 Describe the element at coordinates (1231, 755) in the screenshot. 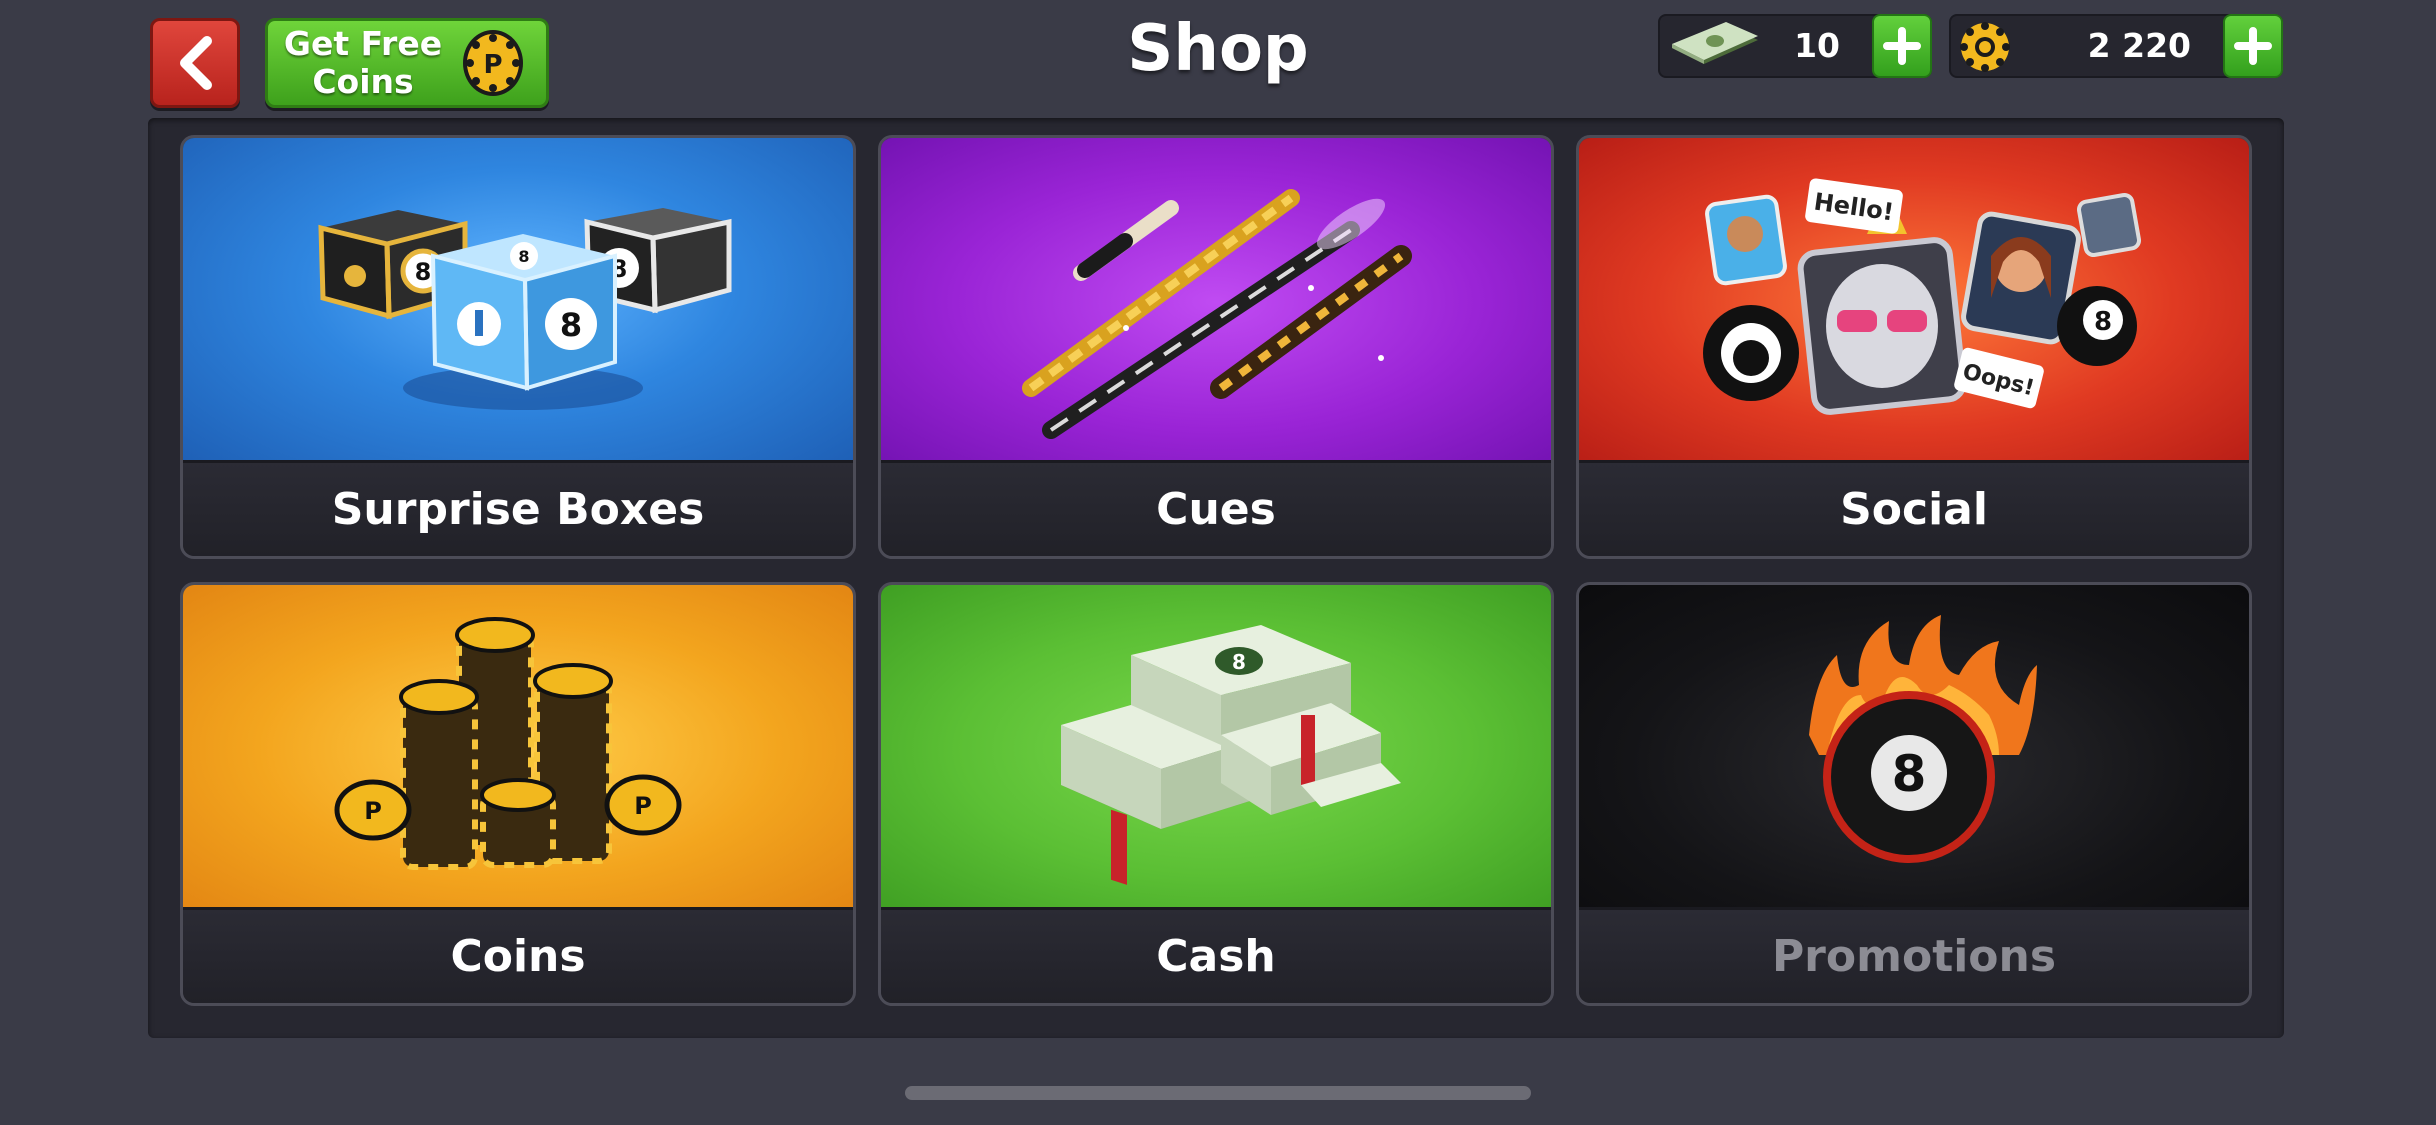

I see `cash-stacks-icon: 8` at that location.